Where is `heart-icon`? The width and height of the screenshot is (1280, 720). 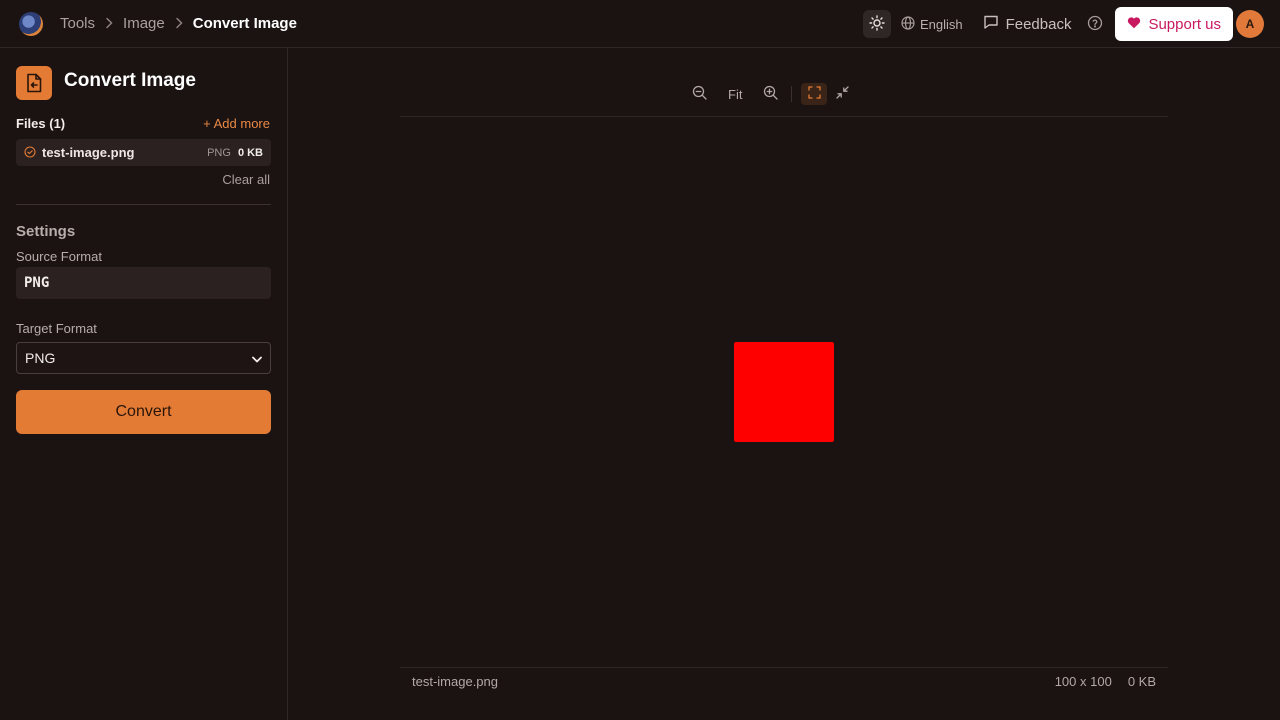
heart-icon is located at coordinates (1137, 24).